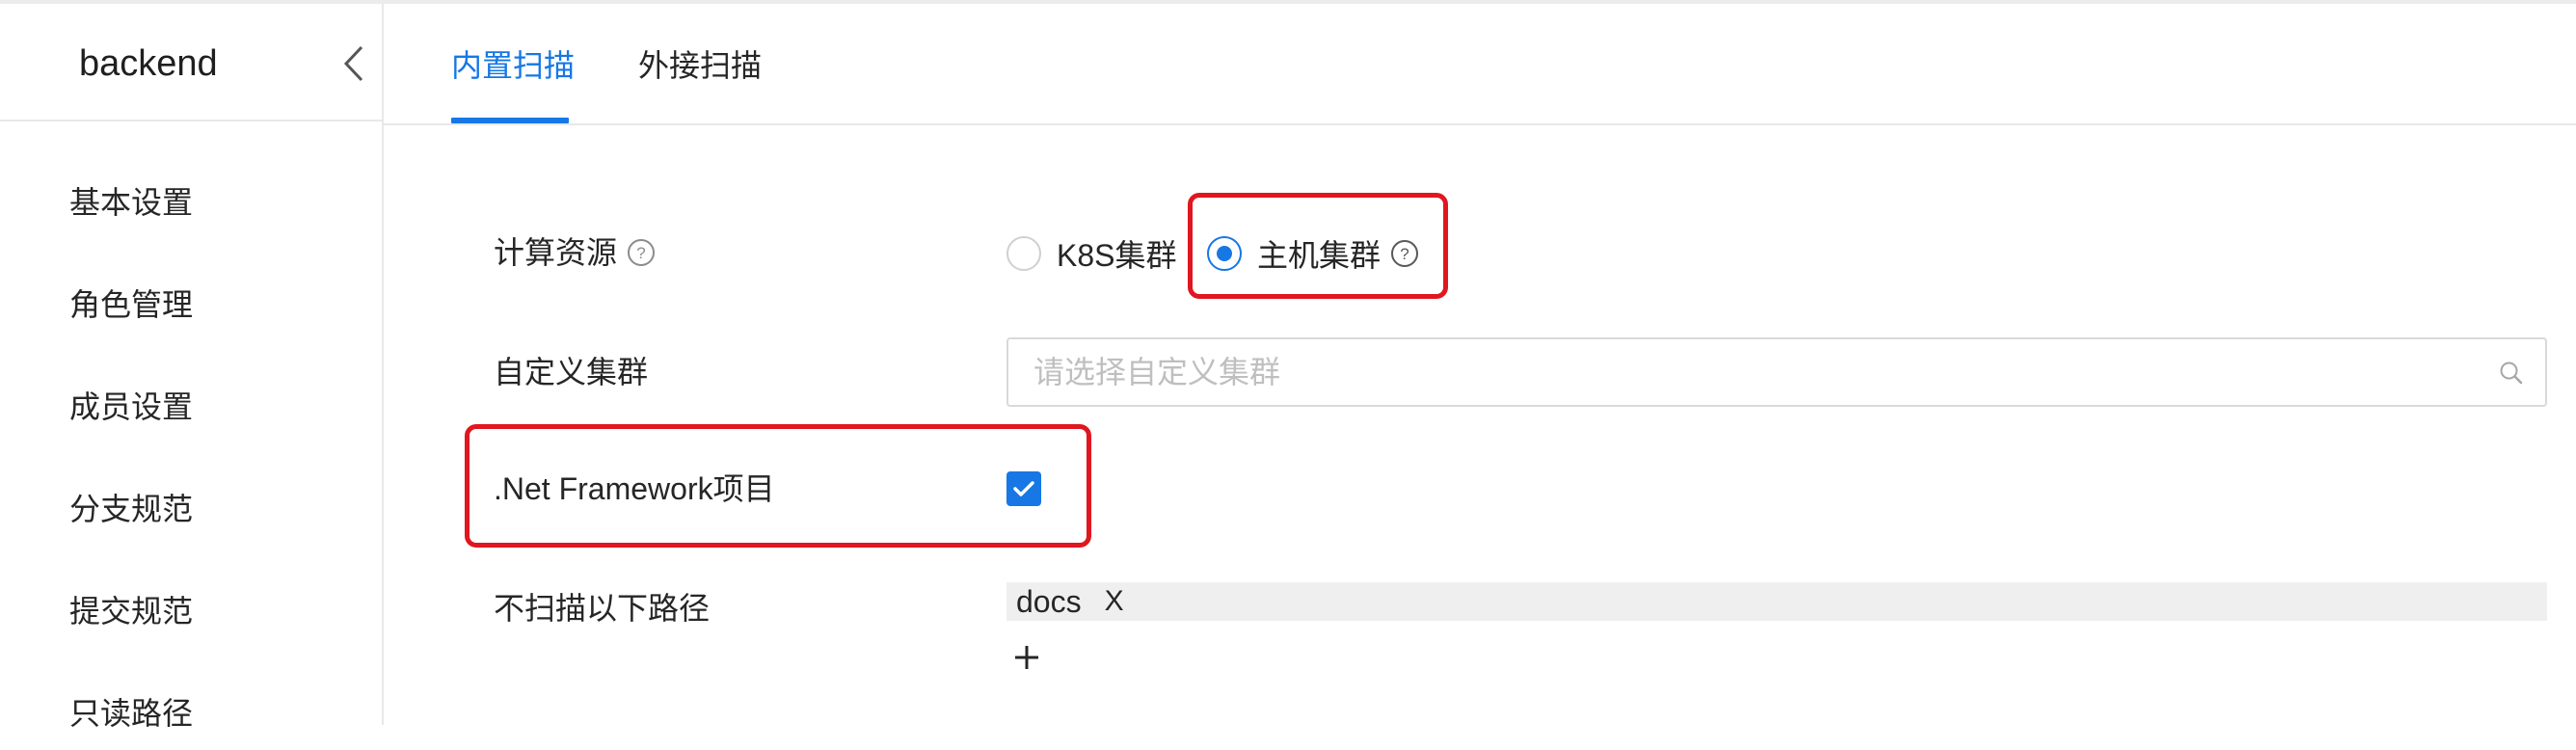 This screenshot has width=2576, height=750. What do you see at coordinates (131, 714) in the screenshot?
I see `sidebar-item-label: 只读路径` at bounding box center [131, 714].